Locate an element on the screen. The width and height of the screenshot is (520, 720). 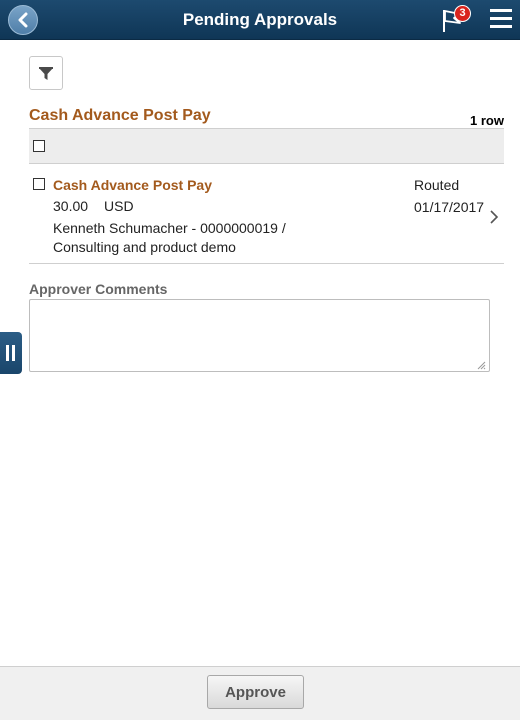
row-description-continued: Consulting and product demo is located at coordinates (144, 247).